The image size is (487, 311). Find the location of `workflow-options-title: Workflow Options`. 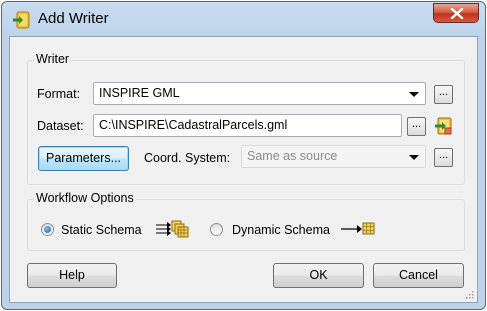

workflow-options-title: Workflow Options is located at coordinates (85, 198).